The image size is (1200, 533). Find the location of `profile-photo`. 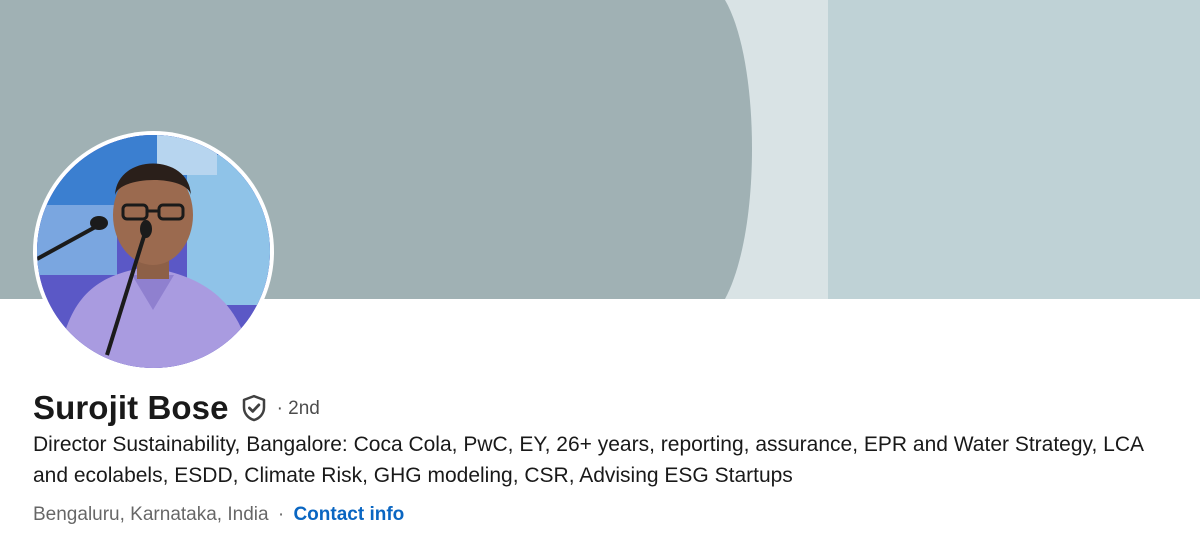

profile-photo is located at coordinates (153, 251).